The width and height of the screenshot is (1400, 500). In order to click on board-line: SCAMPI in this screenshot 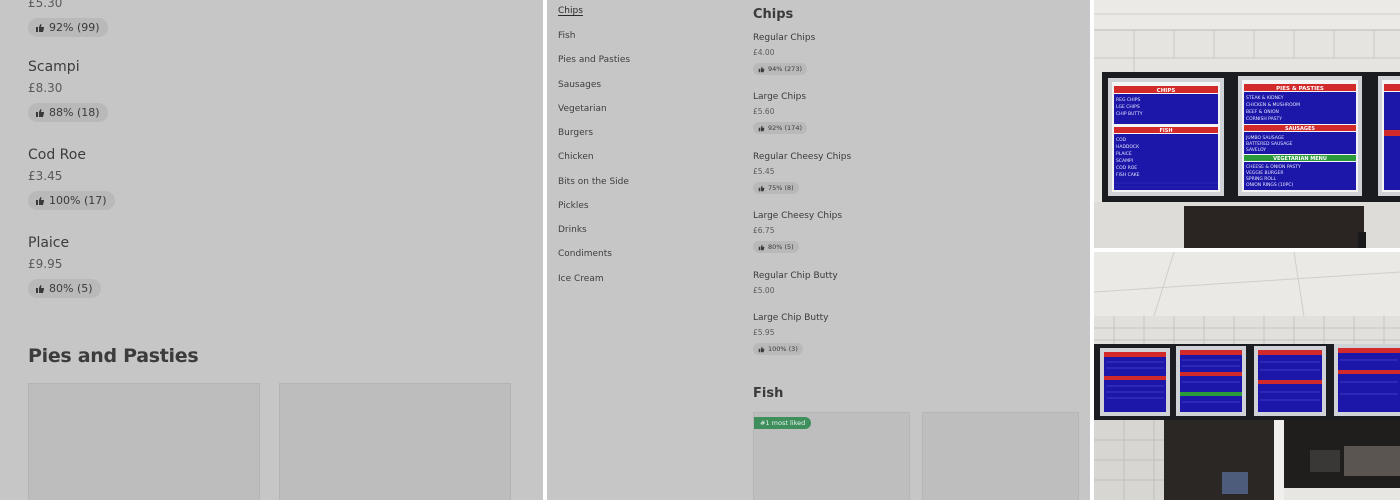, I will do `click(1124, 161)`.